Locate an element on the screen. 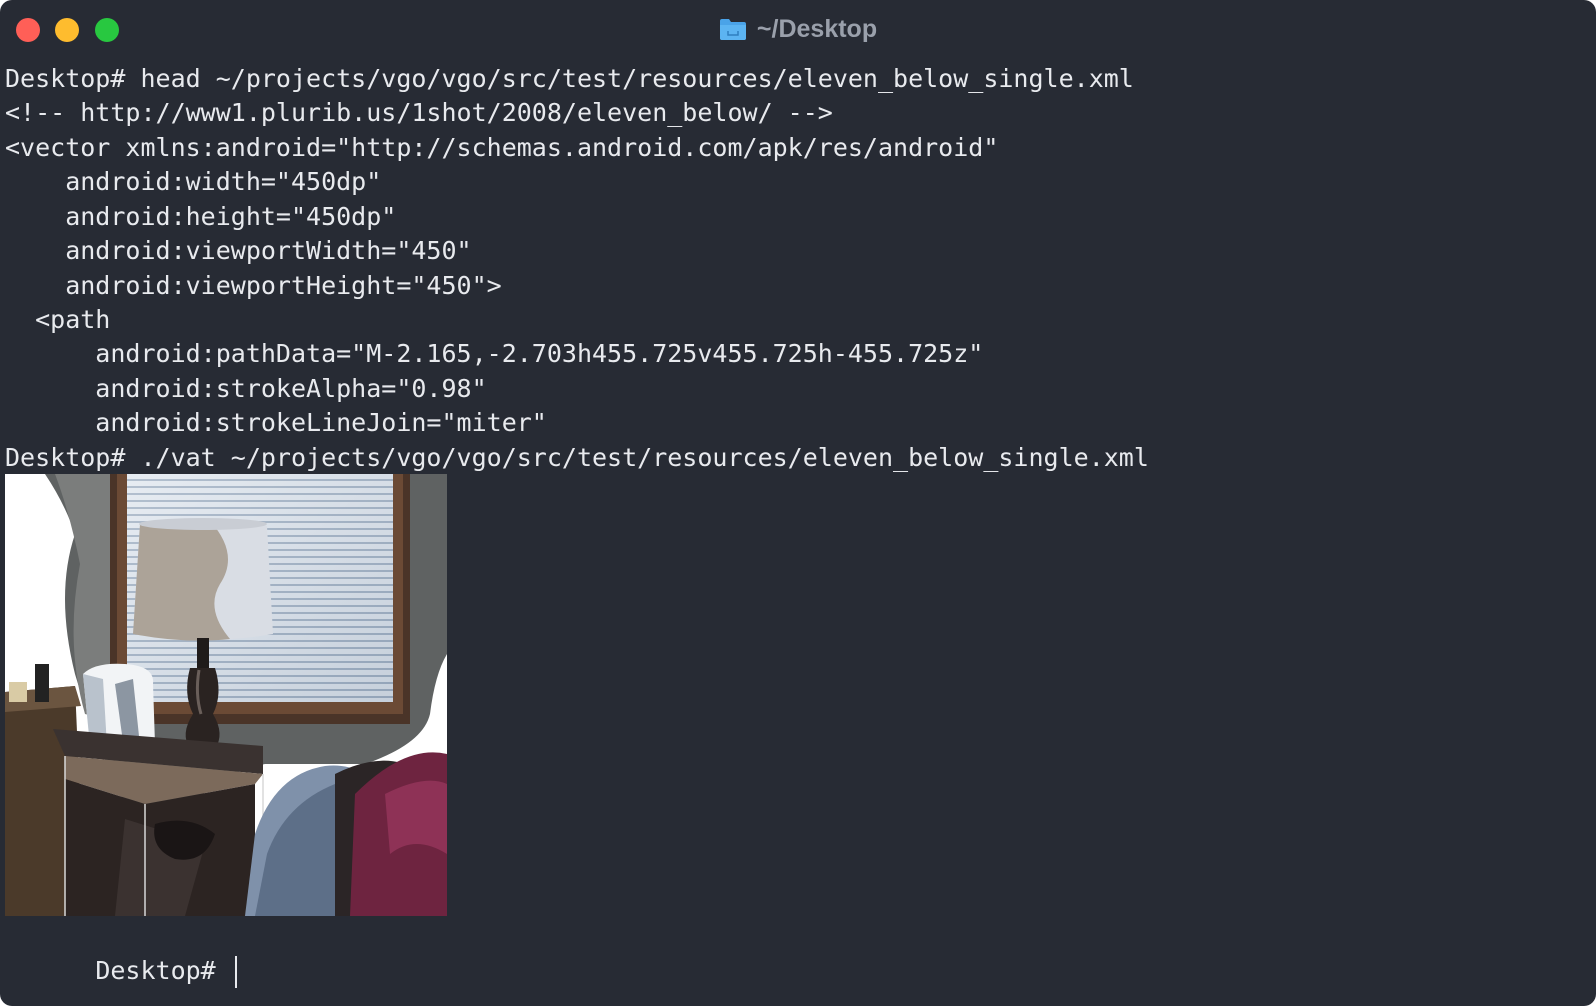 The height and width of the screenshot is (1006, 1596). window-title-group: ~/Desktop is located at coordinates (798, 29).